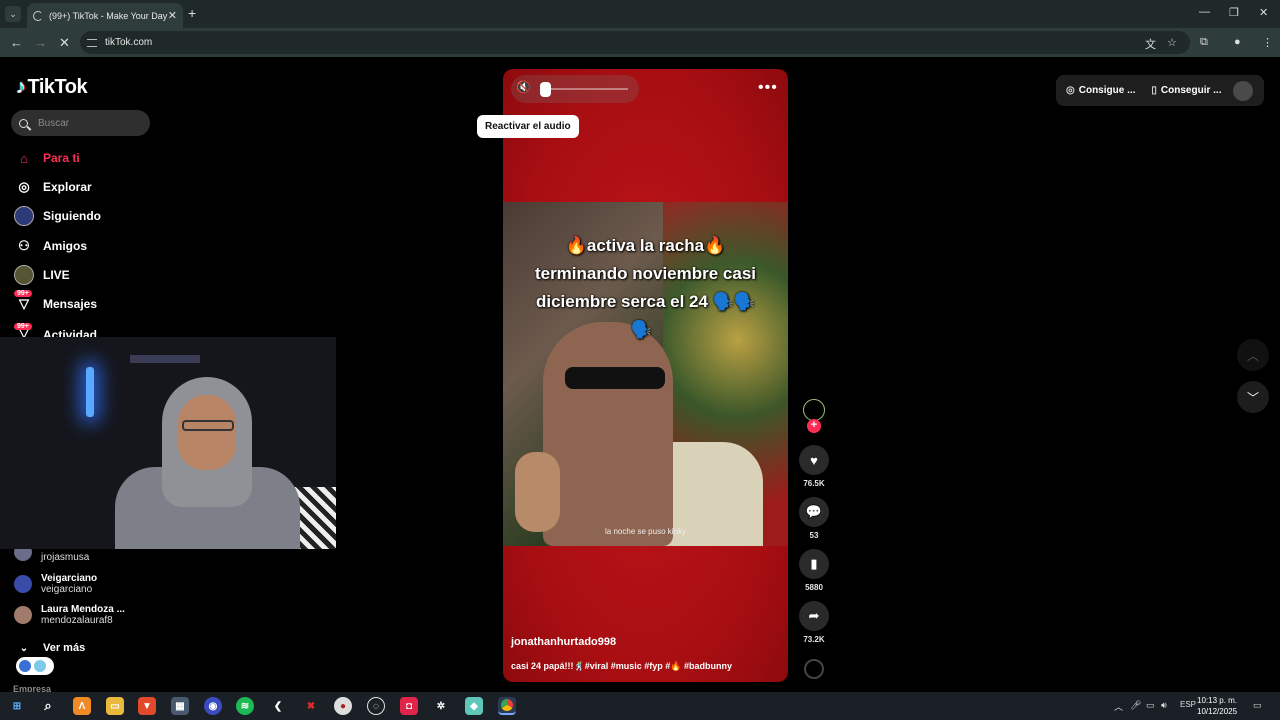  What do you see at coordinates (1164, 705) in the screenshot?
I see `volume-icon: 🔊︎` at bounding box center [1164, 705].